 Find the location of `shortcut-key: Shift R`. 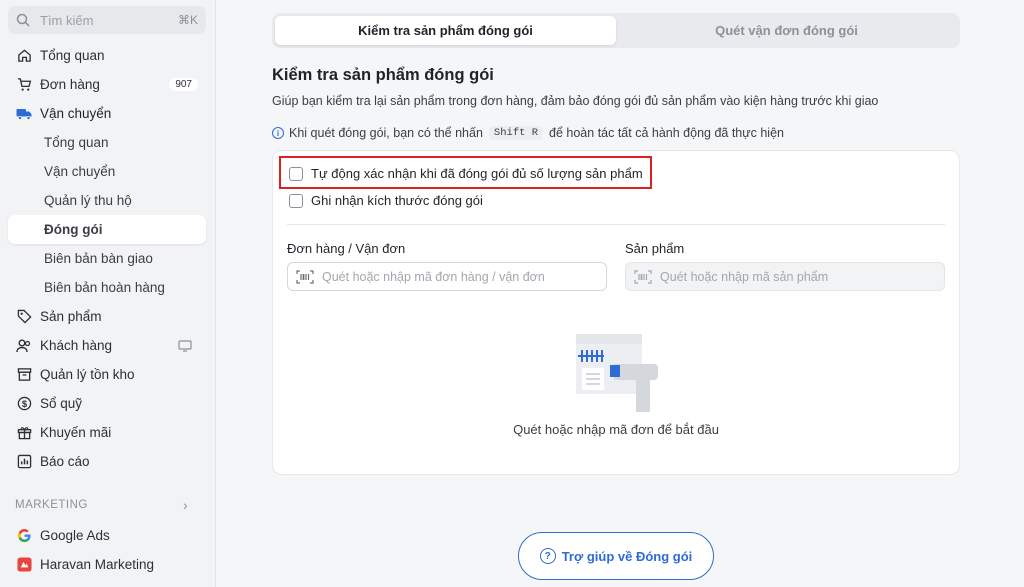

shortcut-key: Shift R is located at coordinates (516, 133).